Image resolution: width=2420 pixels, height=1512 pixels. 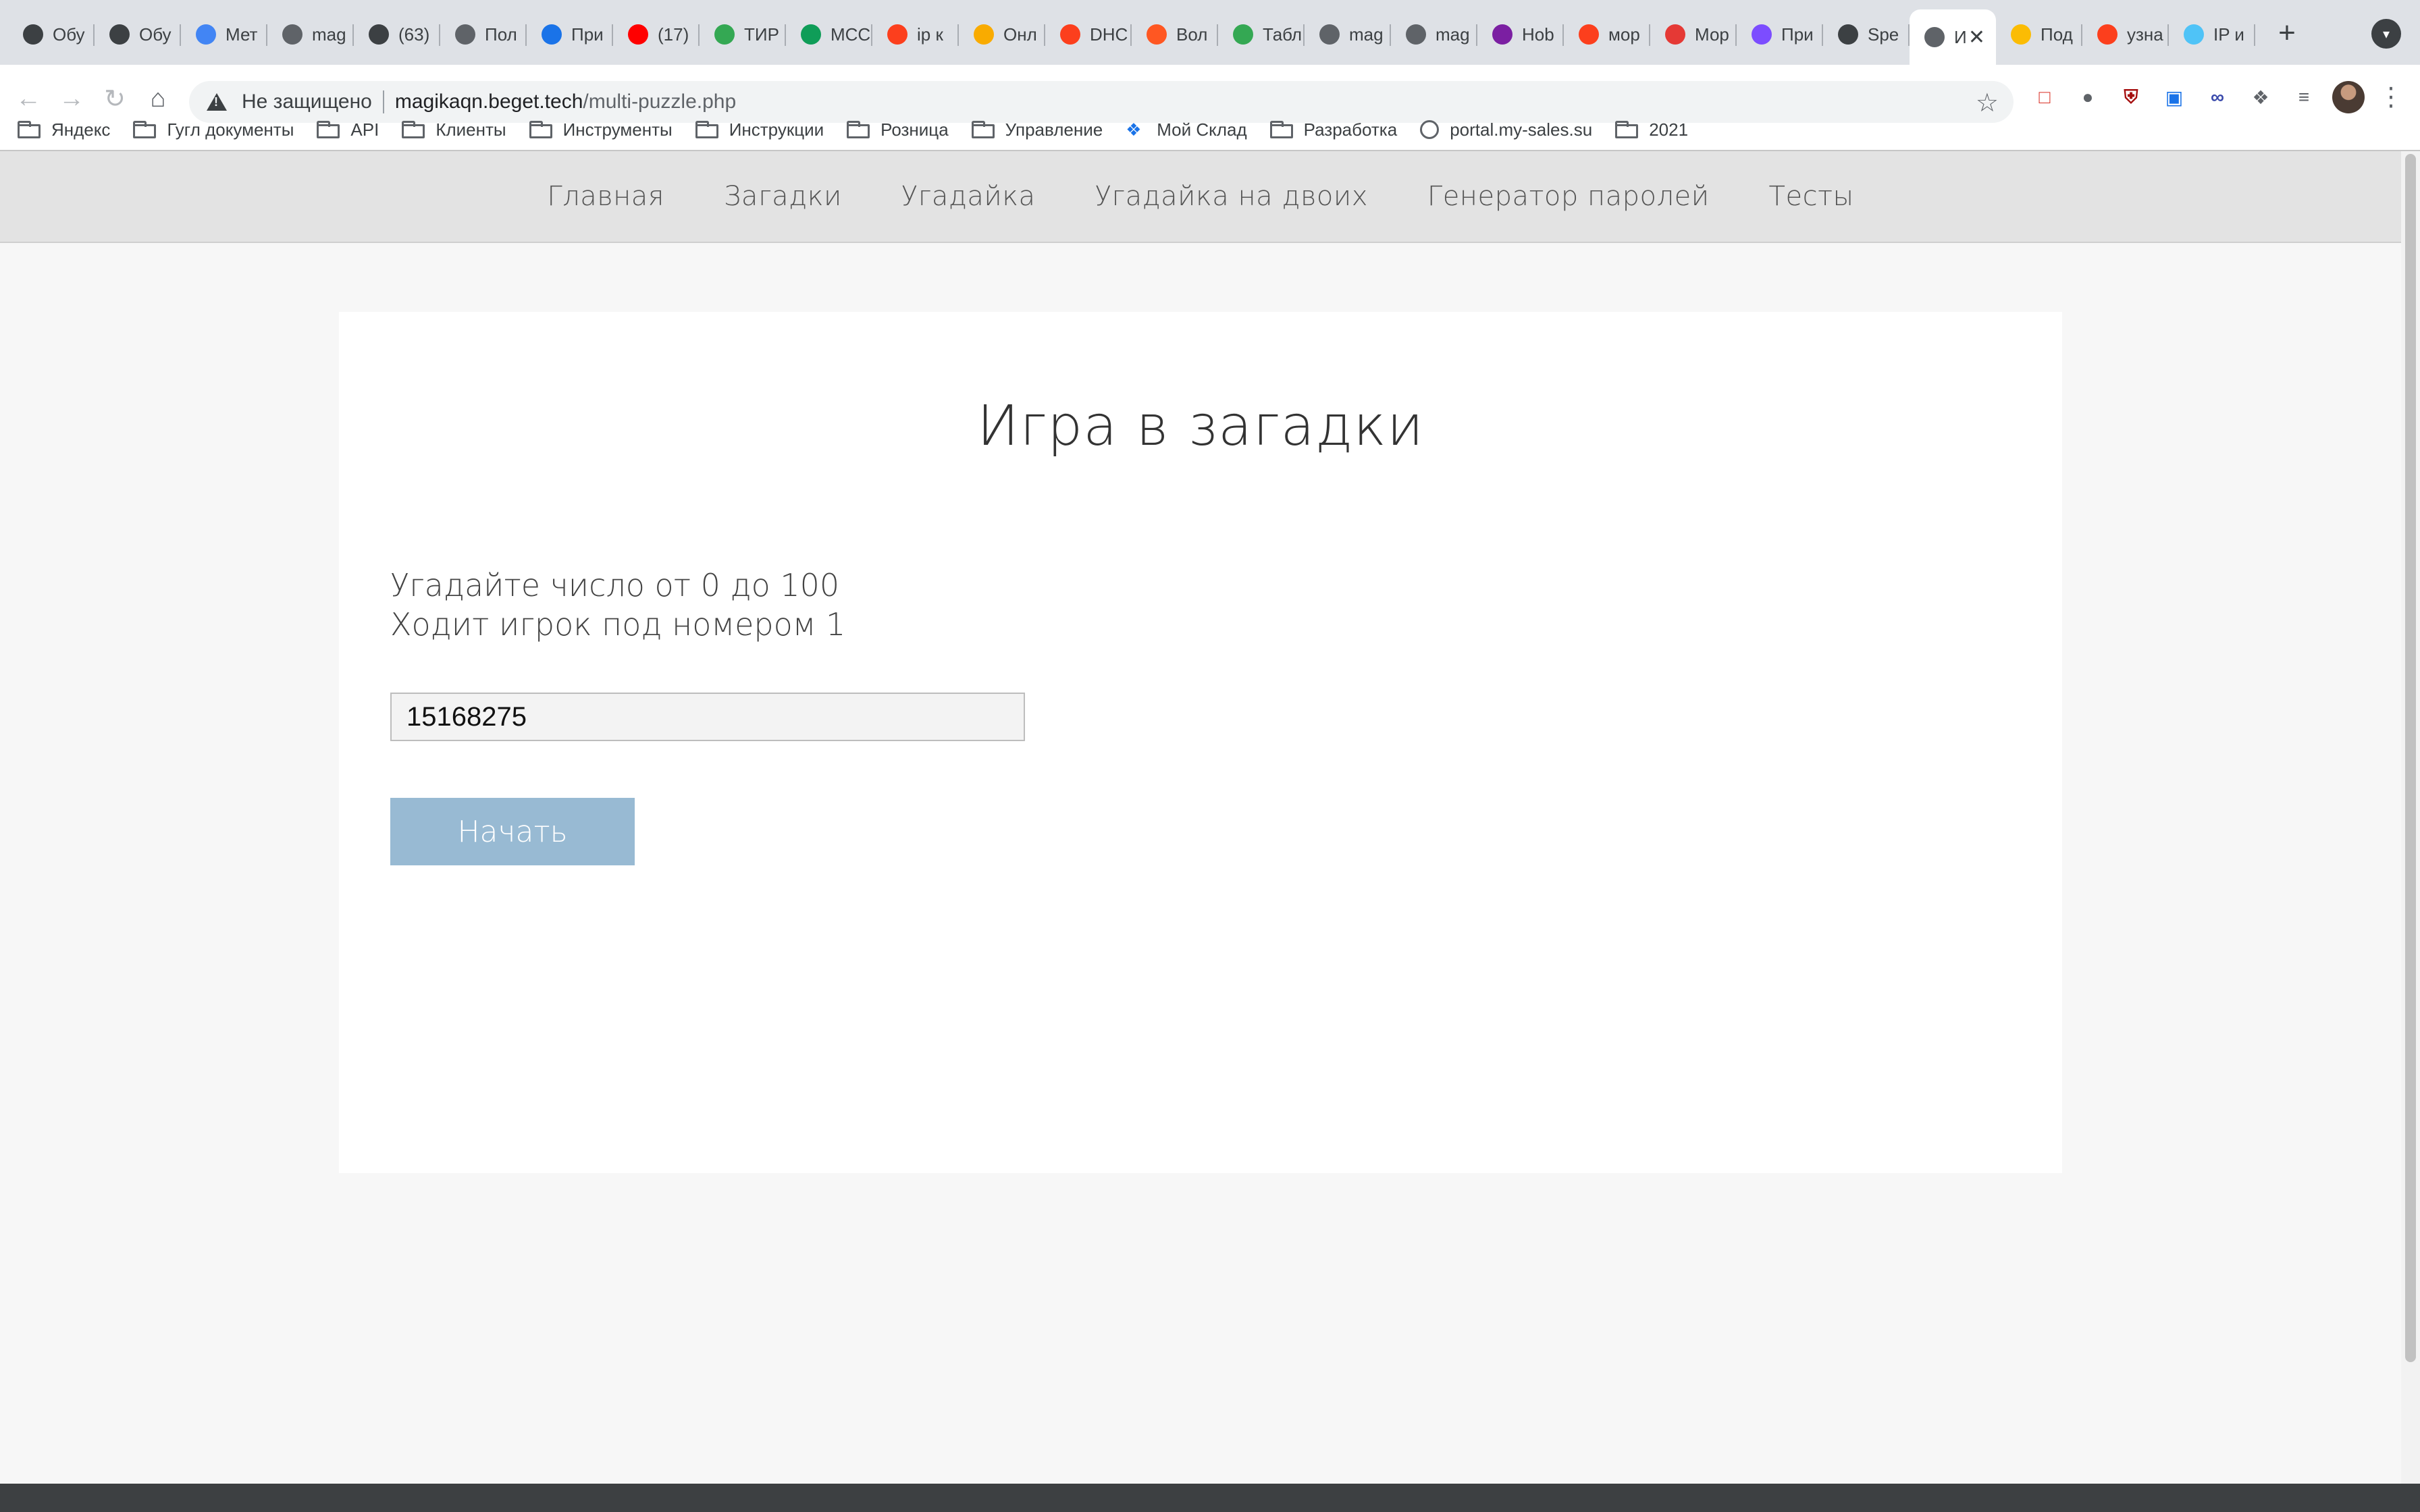 What do you see at coordinates (2174, 97) in the screenshot?
I see `extension-window-icon: ▣` at bounding box center [2174, 97].